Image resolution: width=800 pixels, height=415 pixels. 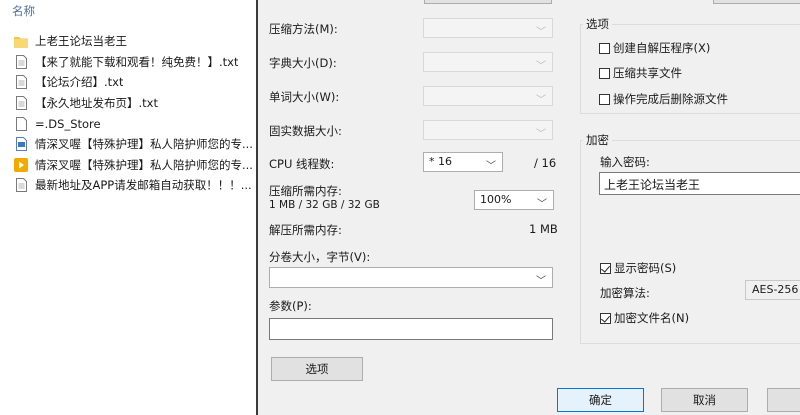 I want to click on dict-size-select: ﹀, so click(x=488, y=62).